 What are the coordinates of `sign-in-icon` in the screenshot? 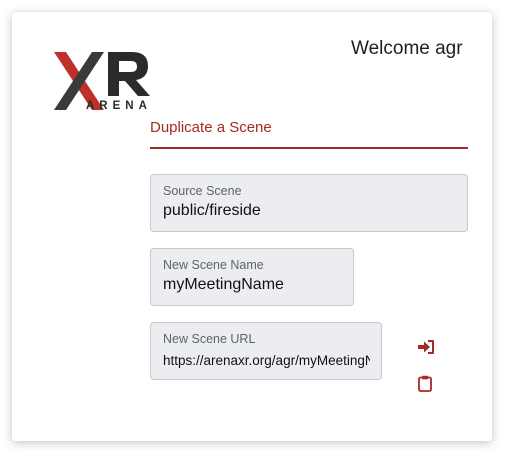 It's located at (426, 347).